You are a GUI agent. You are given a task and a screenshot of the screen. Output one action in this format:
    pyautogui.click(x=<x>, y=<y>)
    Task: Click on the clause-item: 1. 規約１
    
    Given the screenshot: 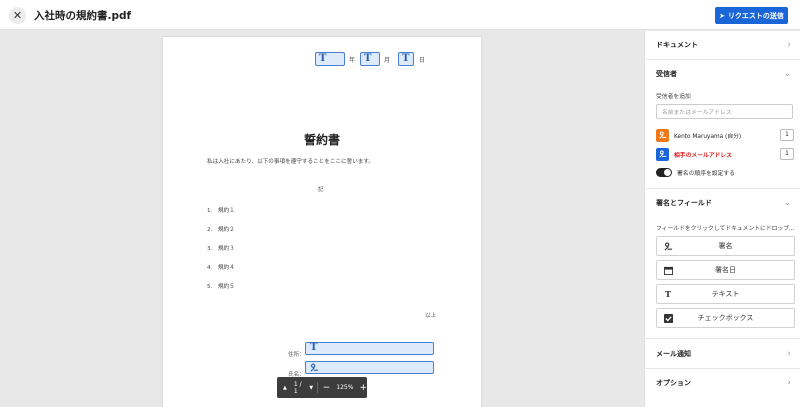 What is the action you would take?
    pyautogui.click(x=221, y=211)
    